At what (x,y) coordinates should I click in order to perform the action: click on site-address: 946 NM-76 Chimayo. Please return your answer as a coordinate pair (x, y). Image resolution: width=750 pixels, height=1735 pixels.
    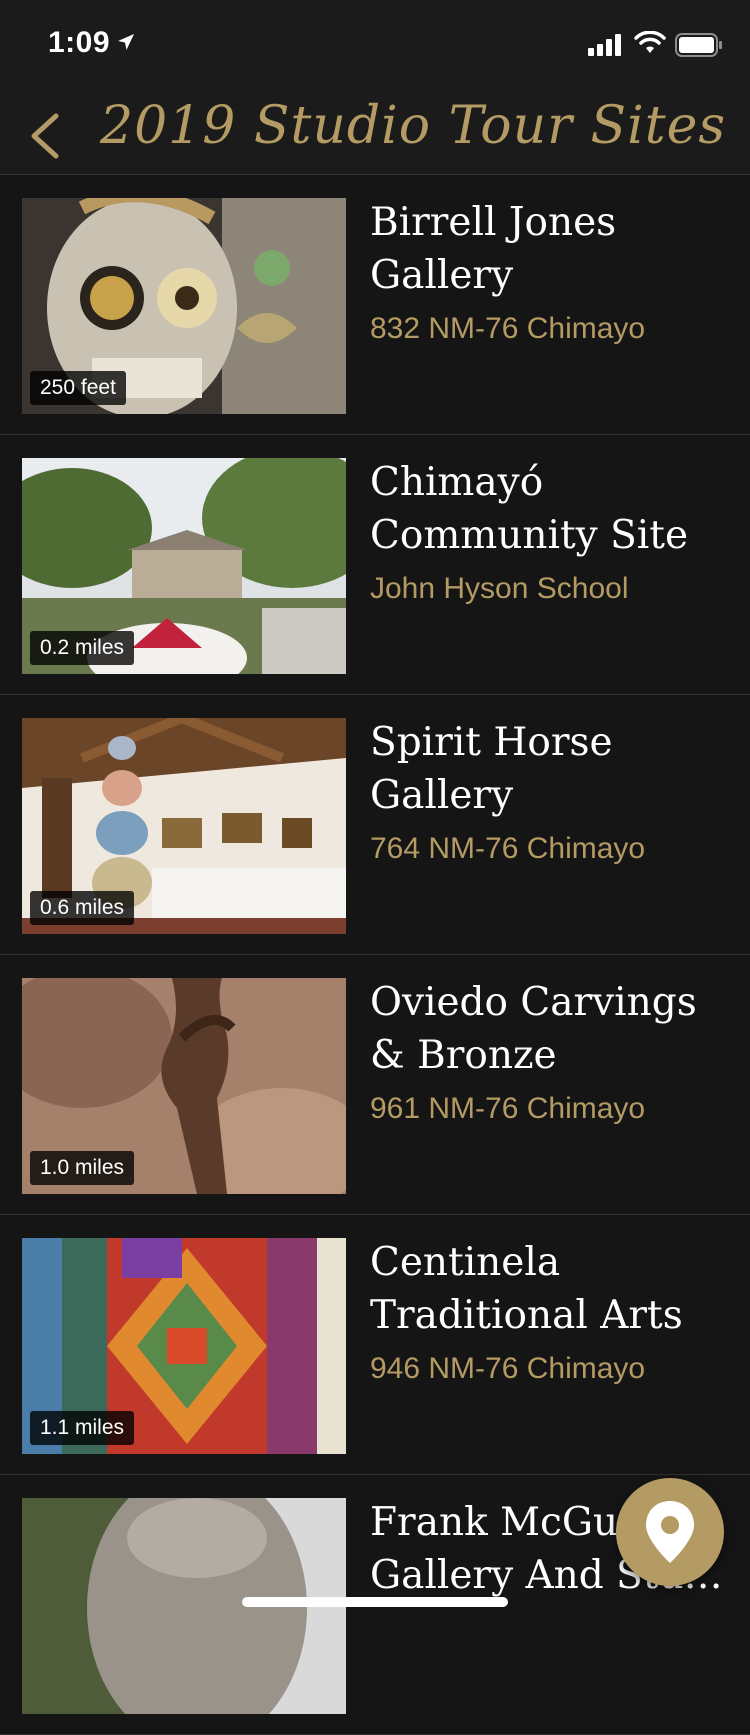
    Looking at the image, I should click on (508, 1368).